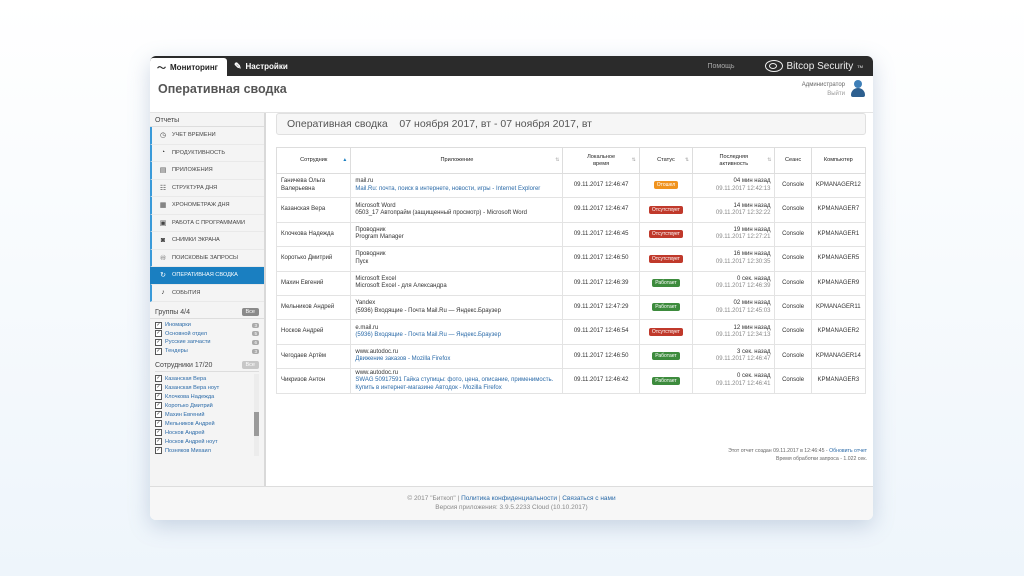  What do you see at coordinates (186, 292) in the screenshot?
I see `sidebar-item-label: События` at bounding box center [186, 292].